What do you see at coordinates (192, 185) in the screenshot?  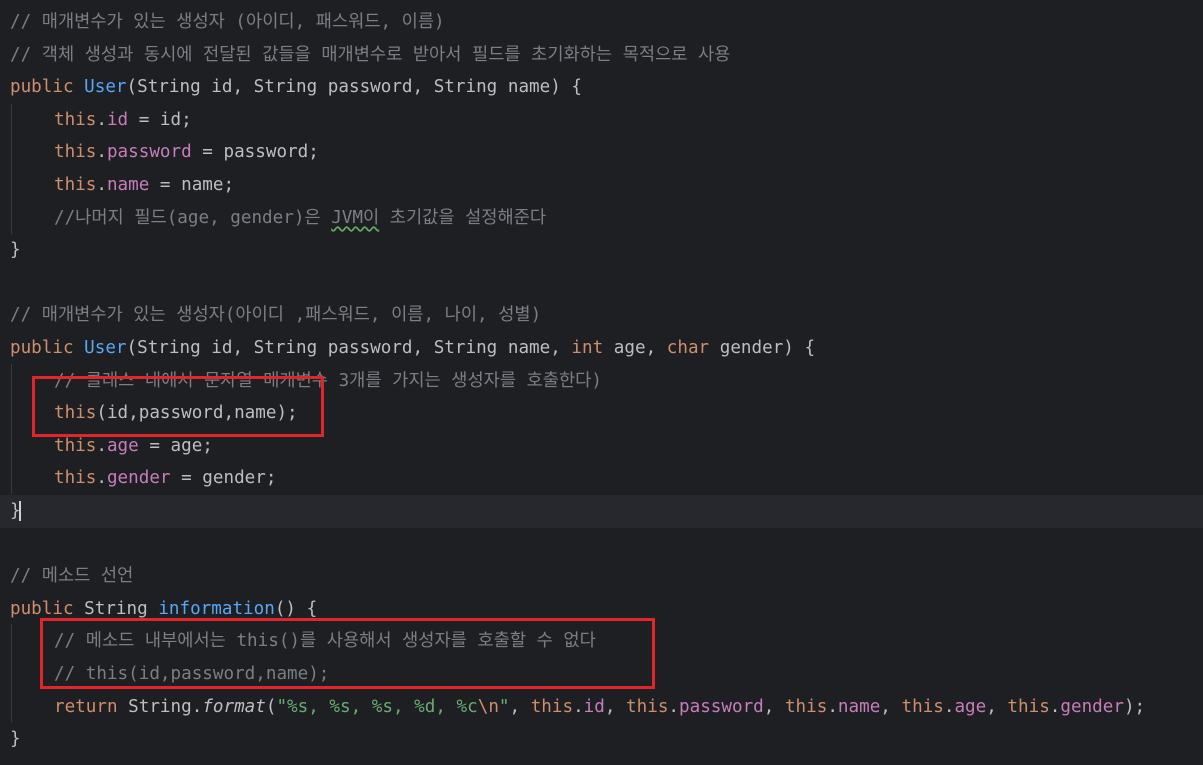 I see `code-text: = name;` at bounding box center [192, 185].